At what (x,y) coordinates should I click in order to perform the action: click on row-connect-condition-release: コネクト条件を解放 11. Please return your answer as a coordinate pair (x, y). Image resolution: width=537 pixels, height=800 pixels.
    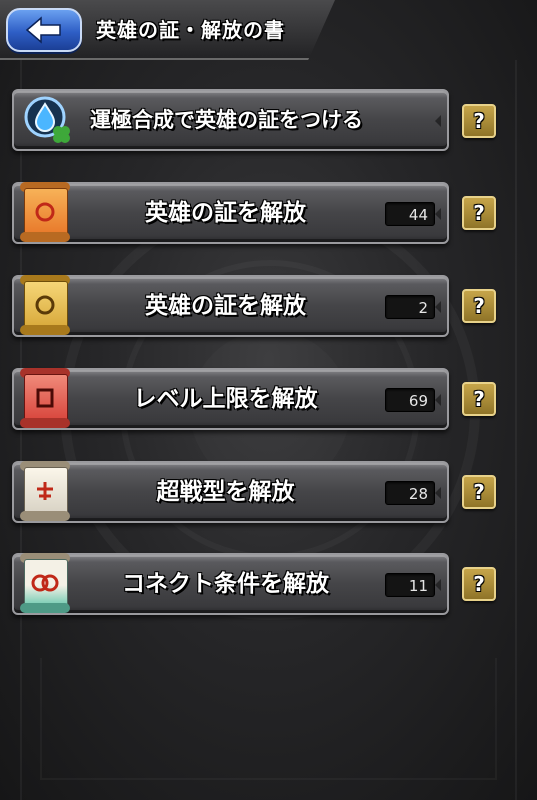
    Looking at the image, I should click on (230, 584).